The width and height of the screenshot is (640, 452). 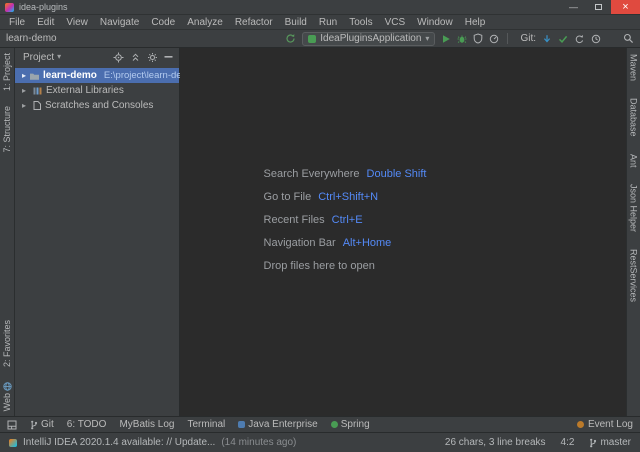 I want to click on menu-refactor: Refactor, so click(x=254, y=22).